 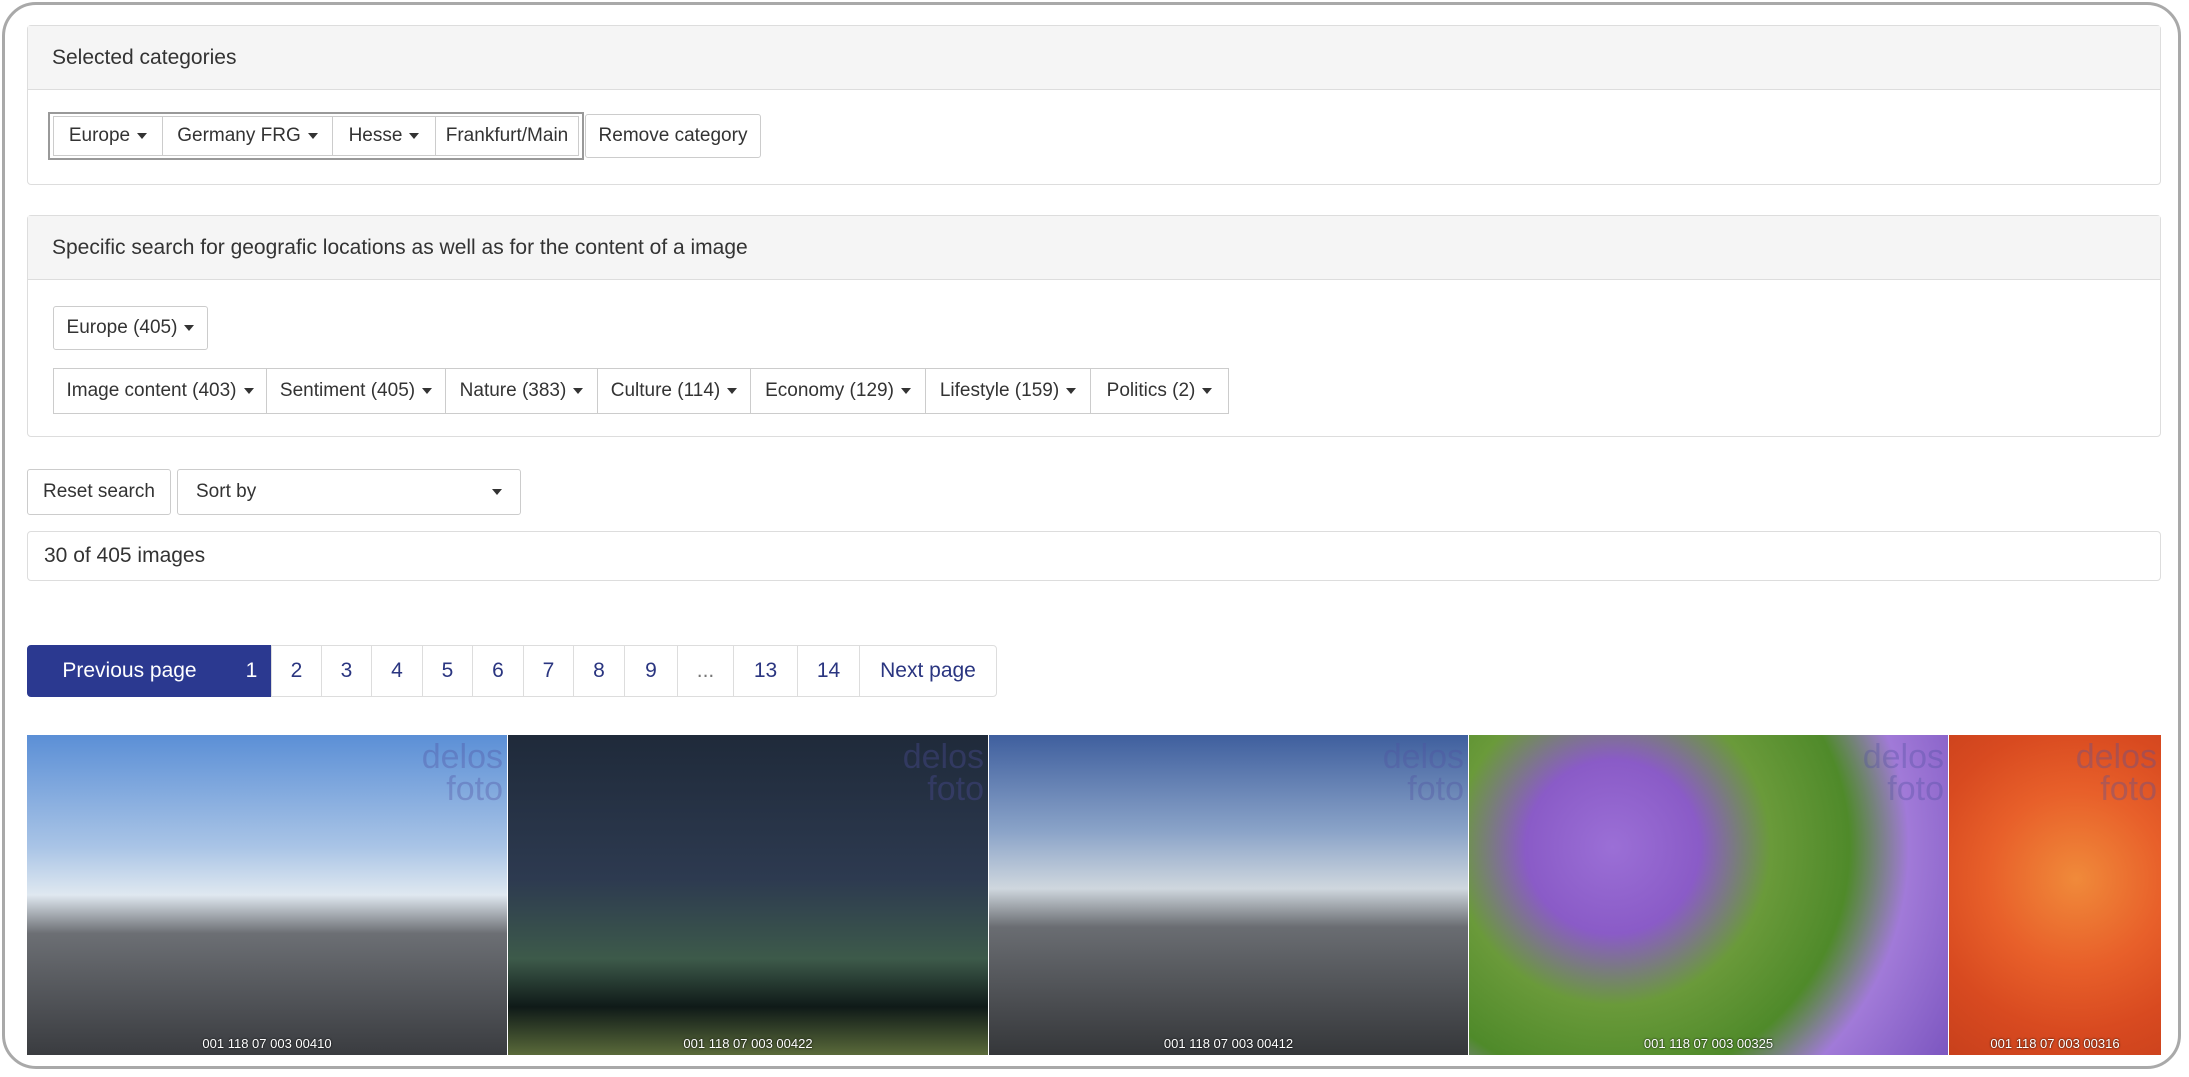 I want to click on region-label: Europe (405), so click(x=122, y=327).